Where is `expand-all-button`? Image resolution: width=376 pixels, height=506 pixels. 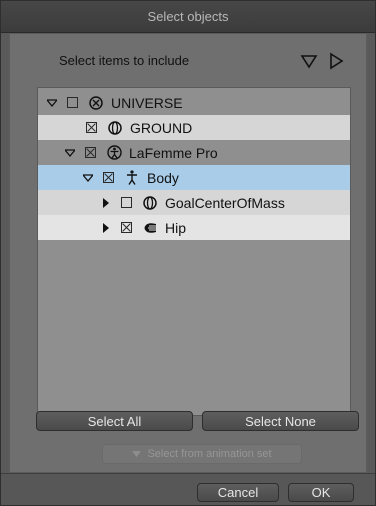
expand-all-button is located at coordinates (309, 61).